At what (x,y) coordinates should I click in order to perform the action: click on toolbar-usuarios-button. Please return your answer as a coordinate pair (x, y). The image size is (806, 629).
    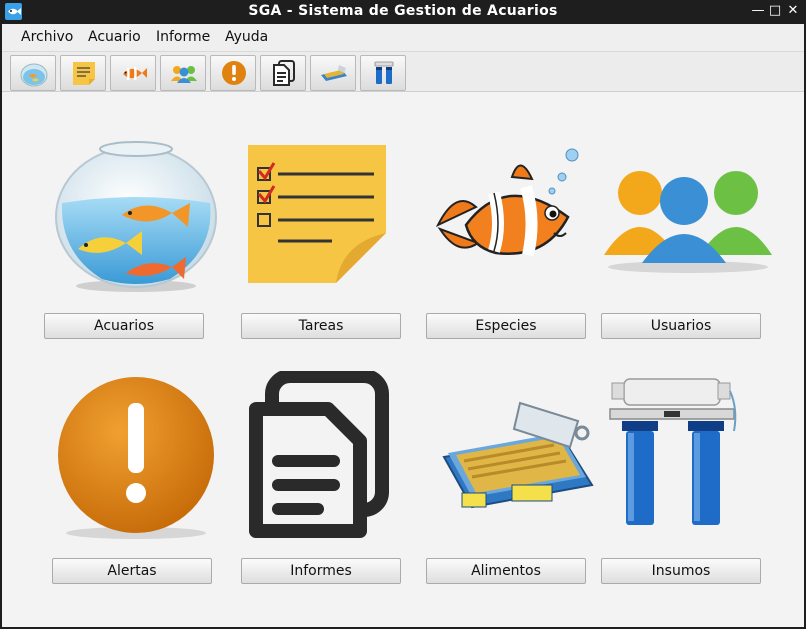
    Looking at the image, I should click on (183, 73).